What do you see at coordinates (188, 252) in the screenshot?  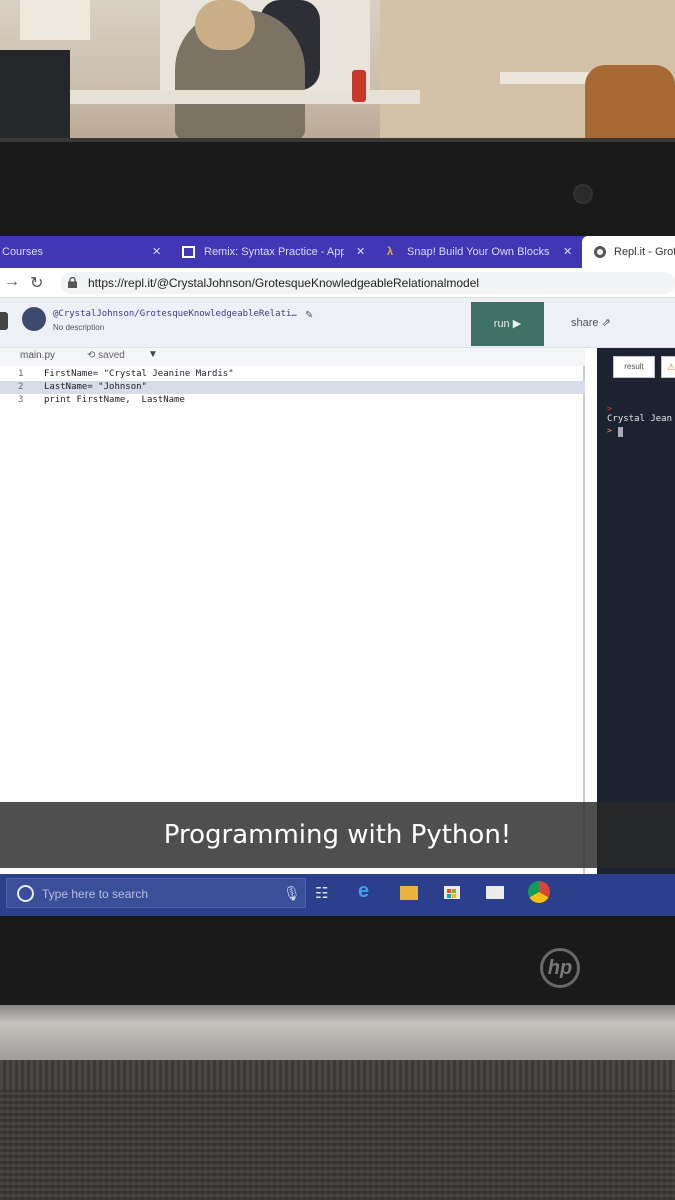 I see `grid-icon` at bounding box center [188, 252].